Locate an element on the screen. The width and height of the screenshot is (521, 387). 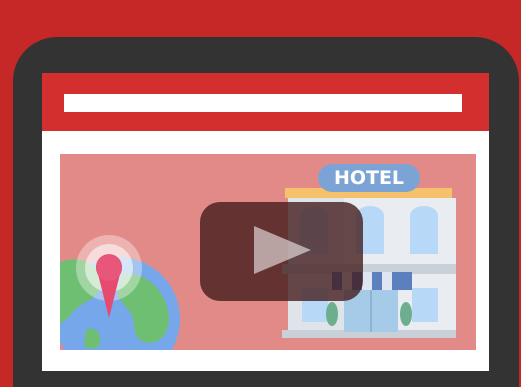
play-button is located at coordinates (281, 251).